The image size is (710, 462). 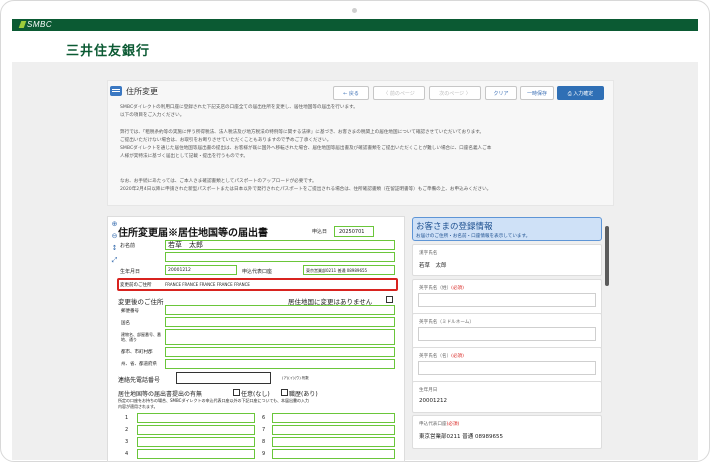 I want to click on city-label: 都市、市町村郡, so click(x=137, y=352).